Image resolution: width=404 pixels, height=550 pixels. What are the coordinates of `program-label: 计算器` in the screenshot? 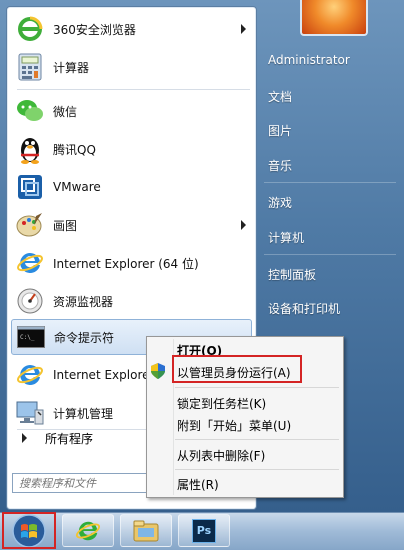 It's located at (71, 67).